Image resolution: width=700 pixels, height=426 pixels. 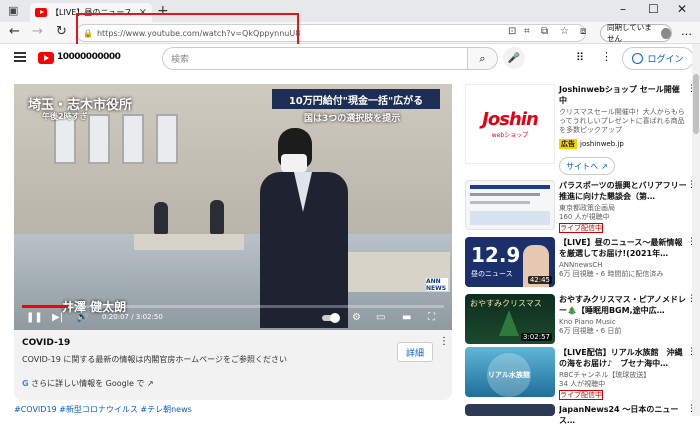 I want to click on microphone-button: 🎤, so click(x=514, y=58).